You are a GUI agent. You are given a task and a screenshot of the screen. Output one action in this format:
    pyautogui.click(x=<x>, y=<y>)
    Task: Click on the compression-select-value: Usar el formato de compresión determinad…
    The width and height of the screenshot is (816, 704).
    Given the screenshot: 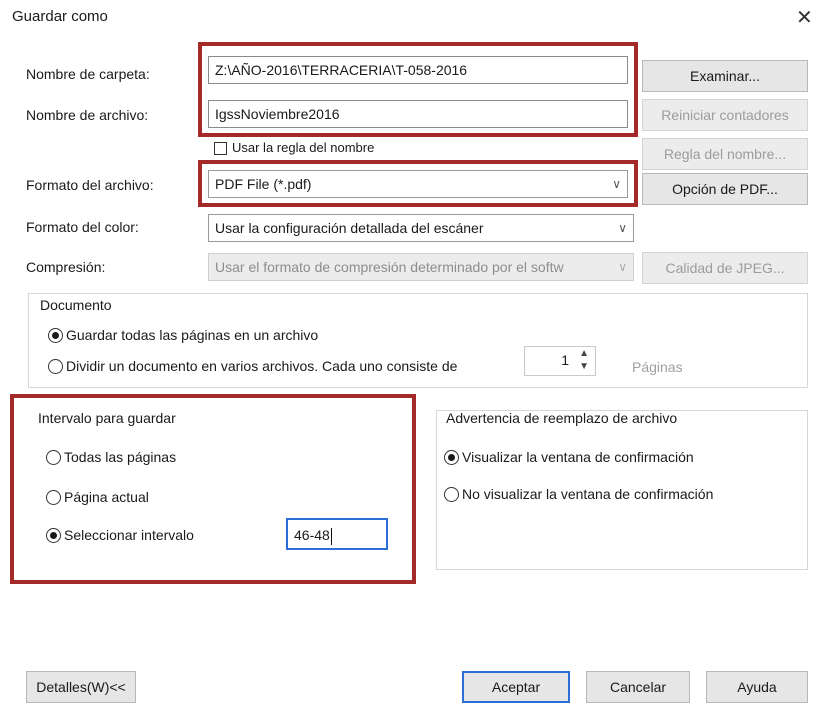 What is the action you would take?
    pyautogui.click(x=389, y=267)
    